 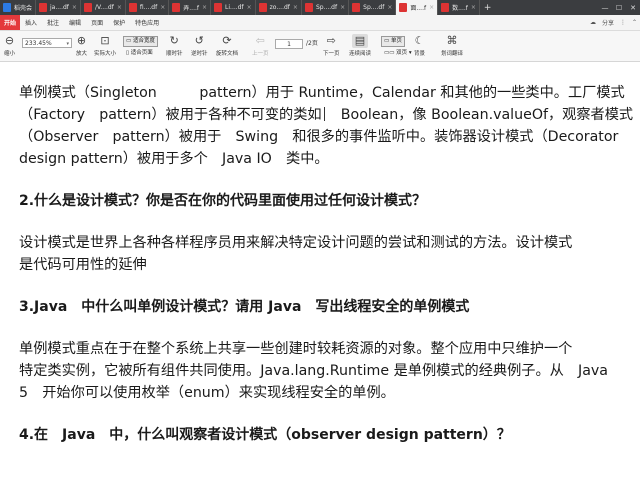 I want to click on enlarge-button: ⊕ 放大, so click(x=81, y=45).